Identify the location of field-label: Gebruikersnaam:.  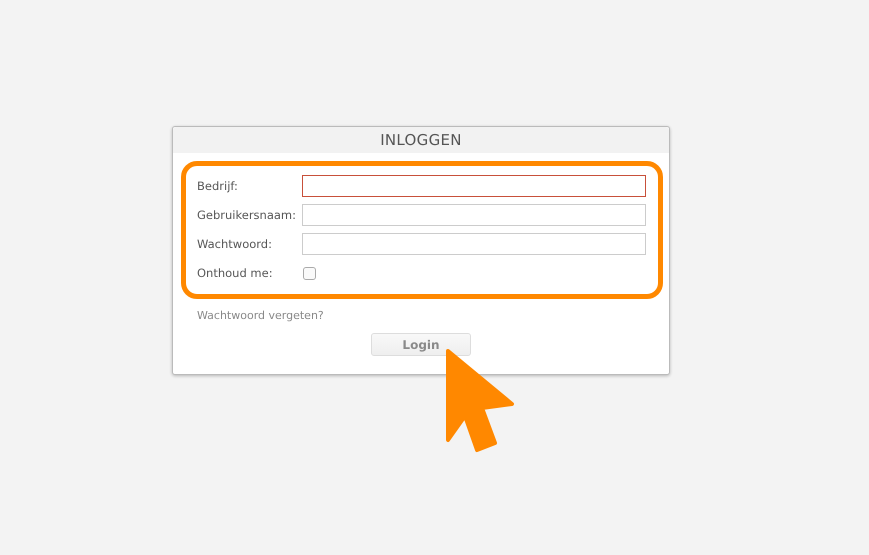
(247, 215).